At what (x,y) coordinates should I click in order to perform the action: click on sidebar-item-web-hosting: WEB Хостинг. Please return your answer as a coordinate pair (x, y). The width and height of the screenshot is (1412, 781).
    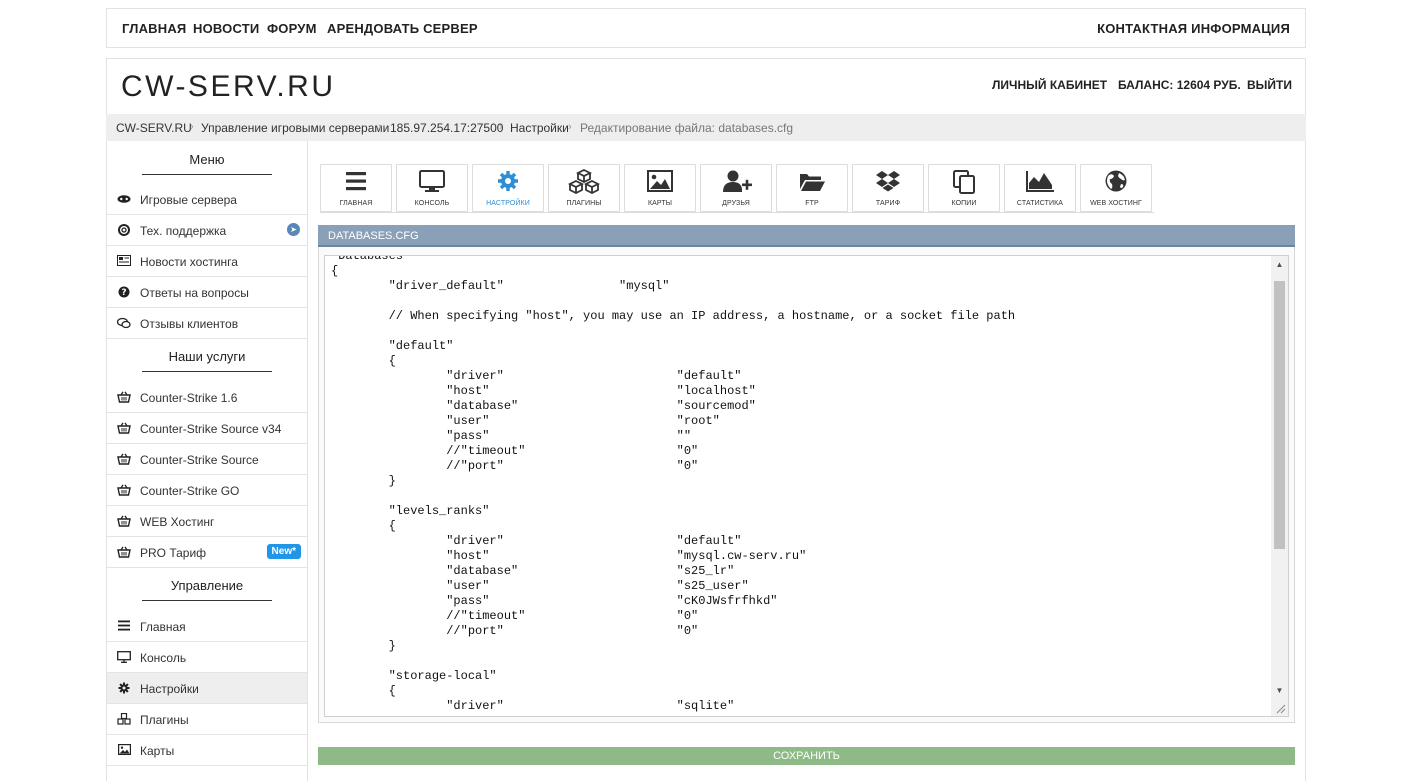
    Looking at the image, I should click on (207, 521).